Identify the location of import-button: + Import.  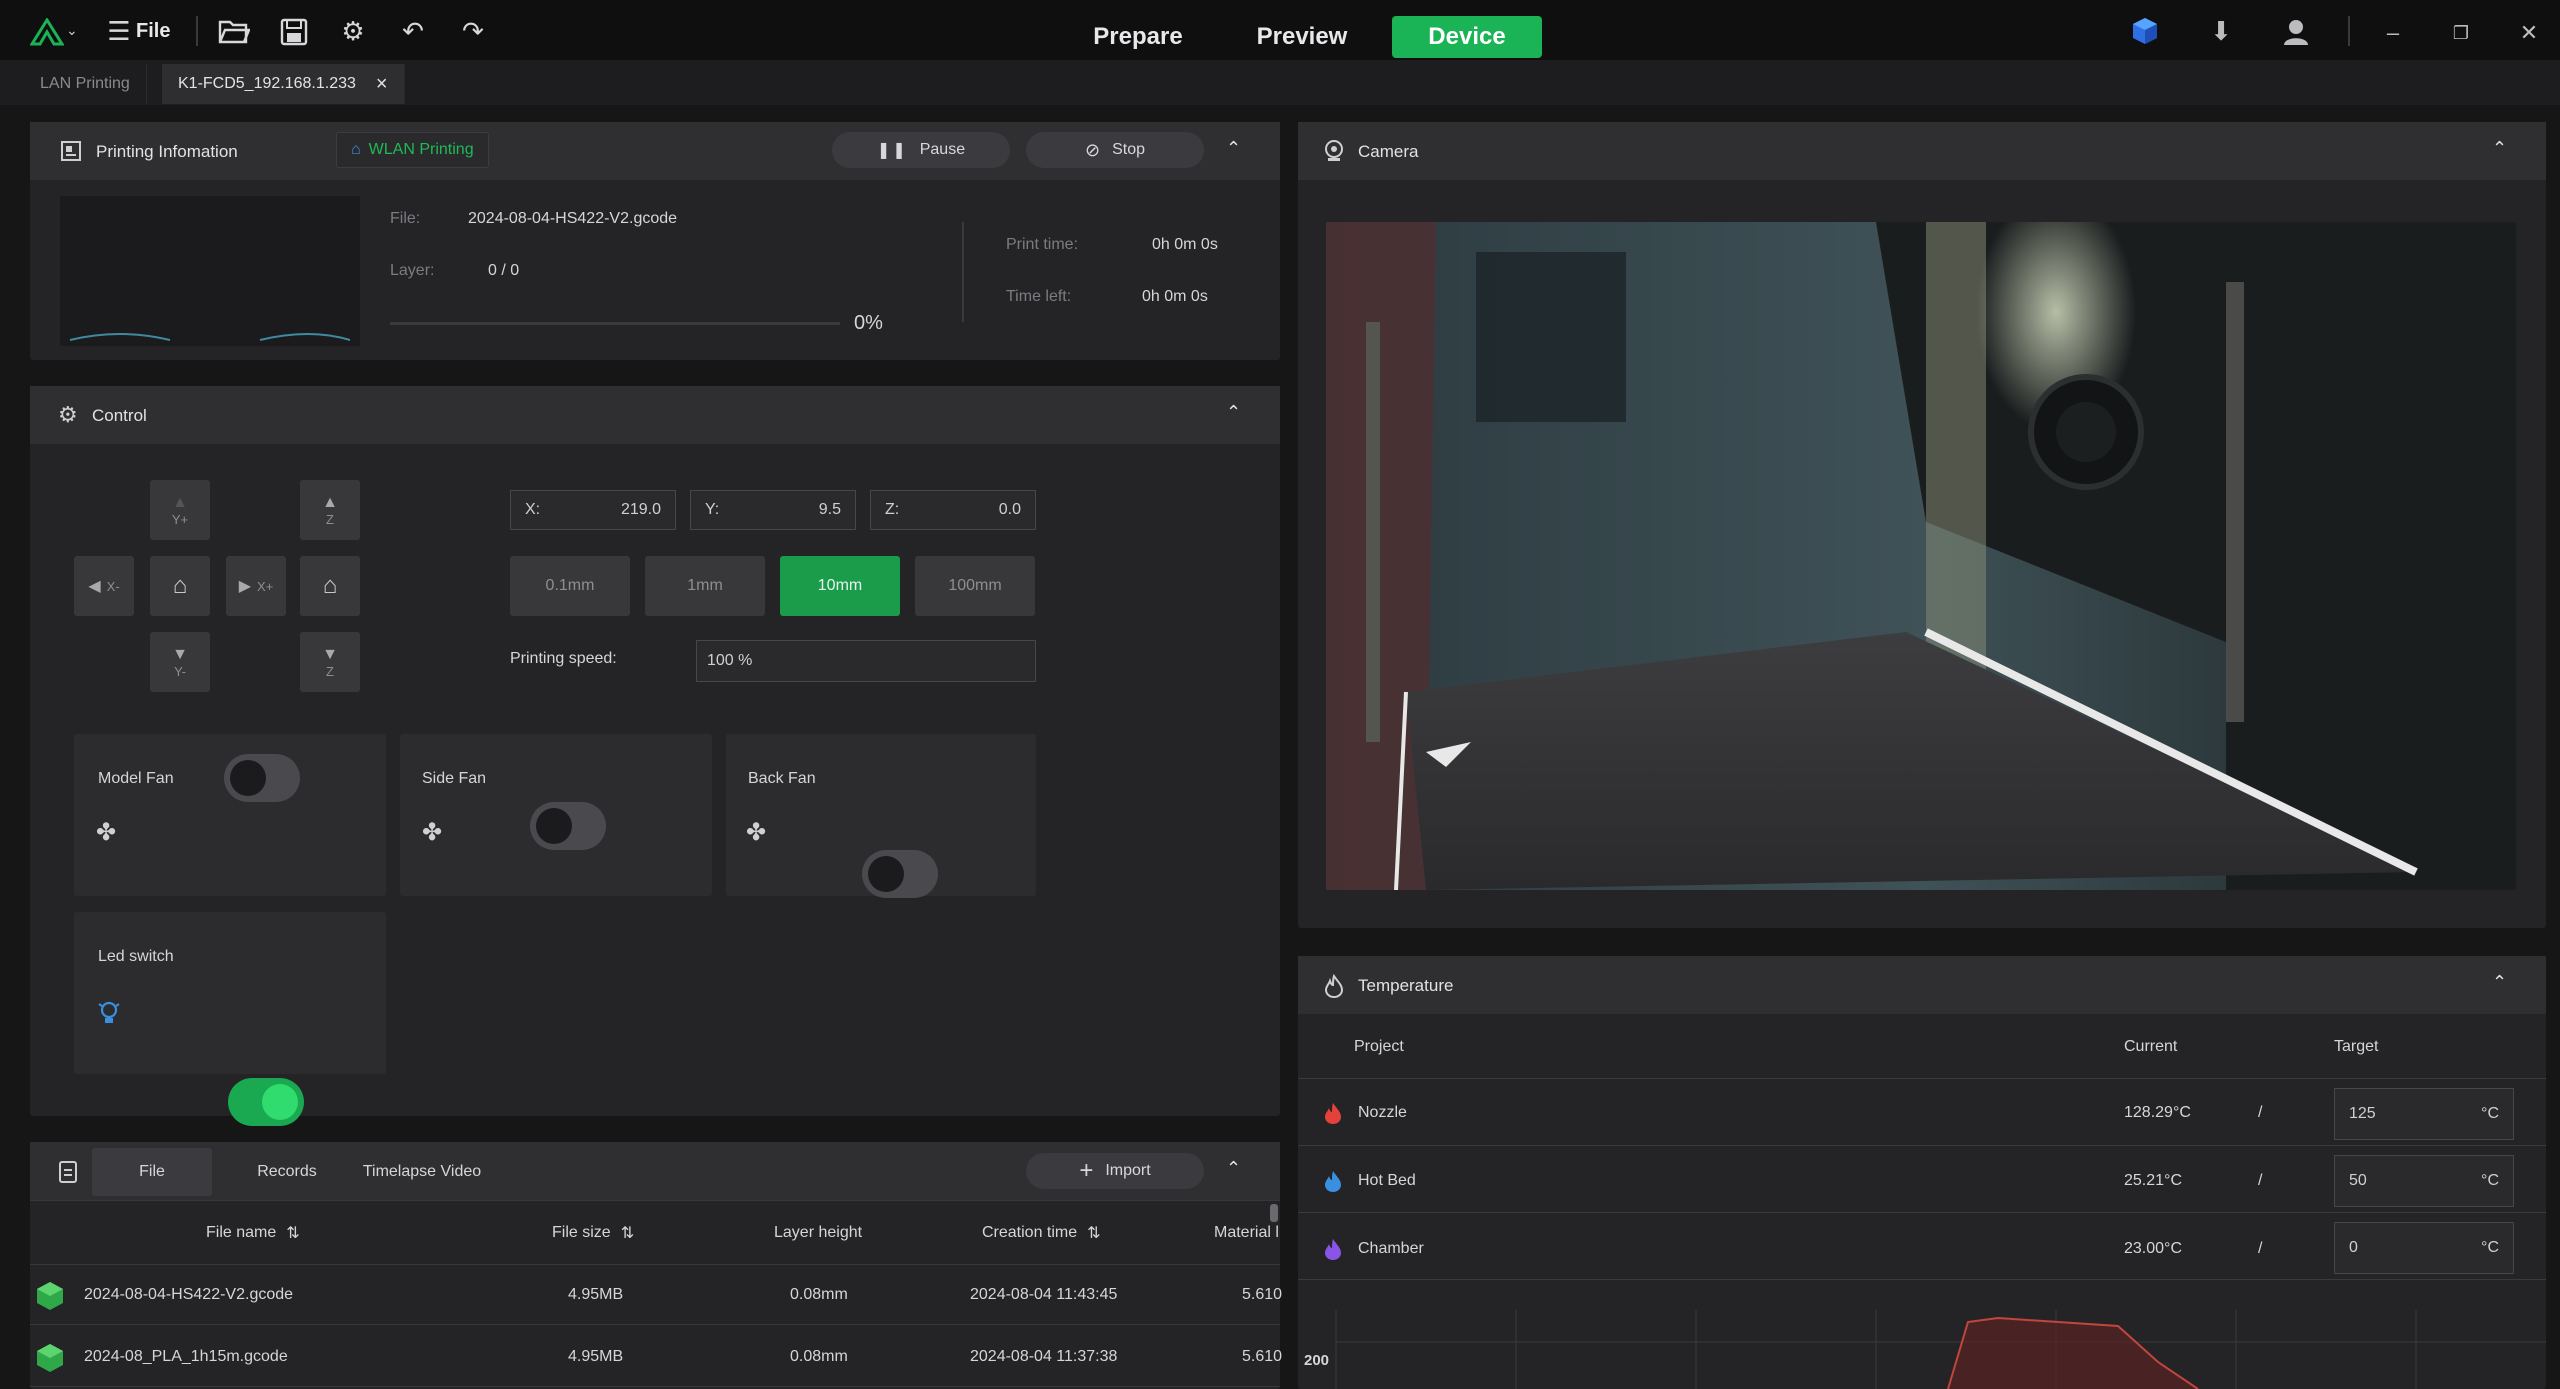
(1115, 1171).